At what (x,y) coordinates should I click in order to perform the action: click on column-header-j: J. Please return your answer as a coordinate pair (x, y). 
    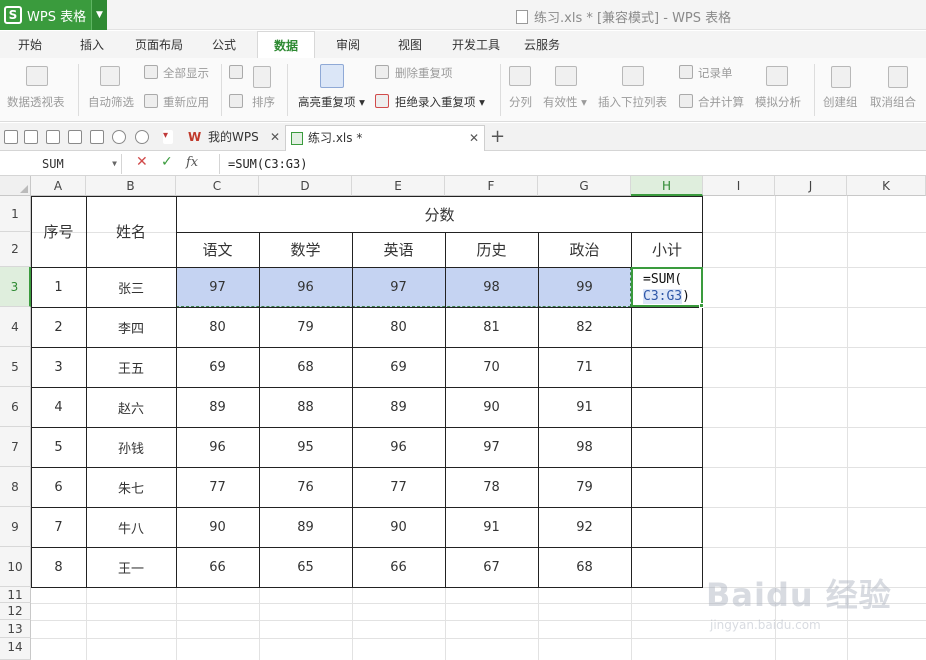
    Looking at the image, I should click on (811, 186).